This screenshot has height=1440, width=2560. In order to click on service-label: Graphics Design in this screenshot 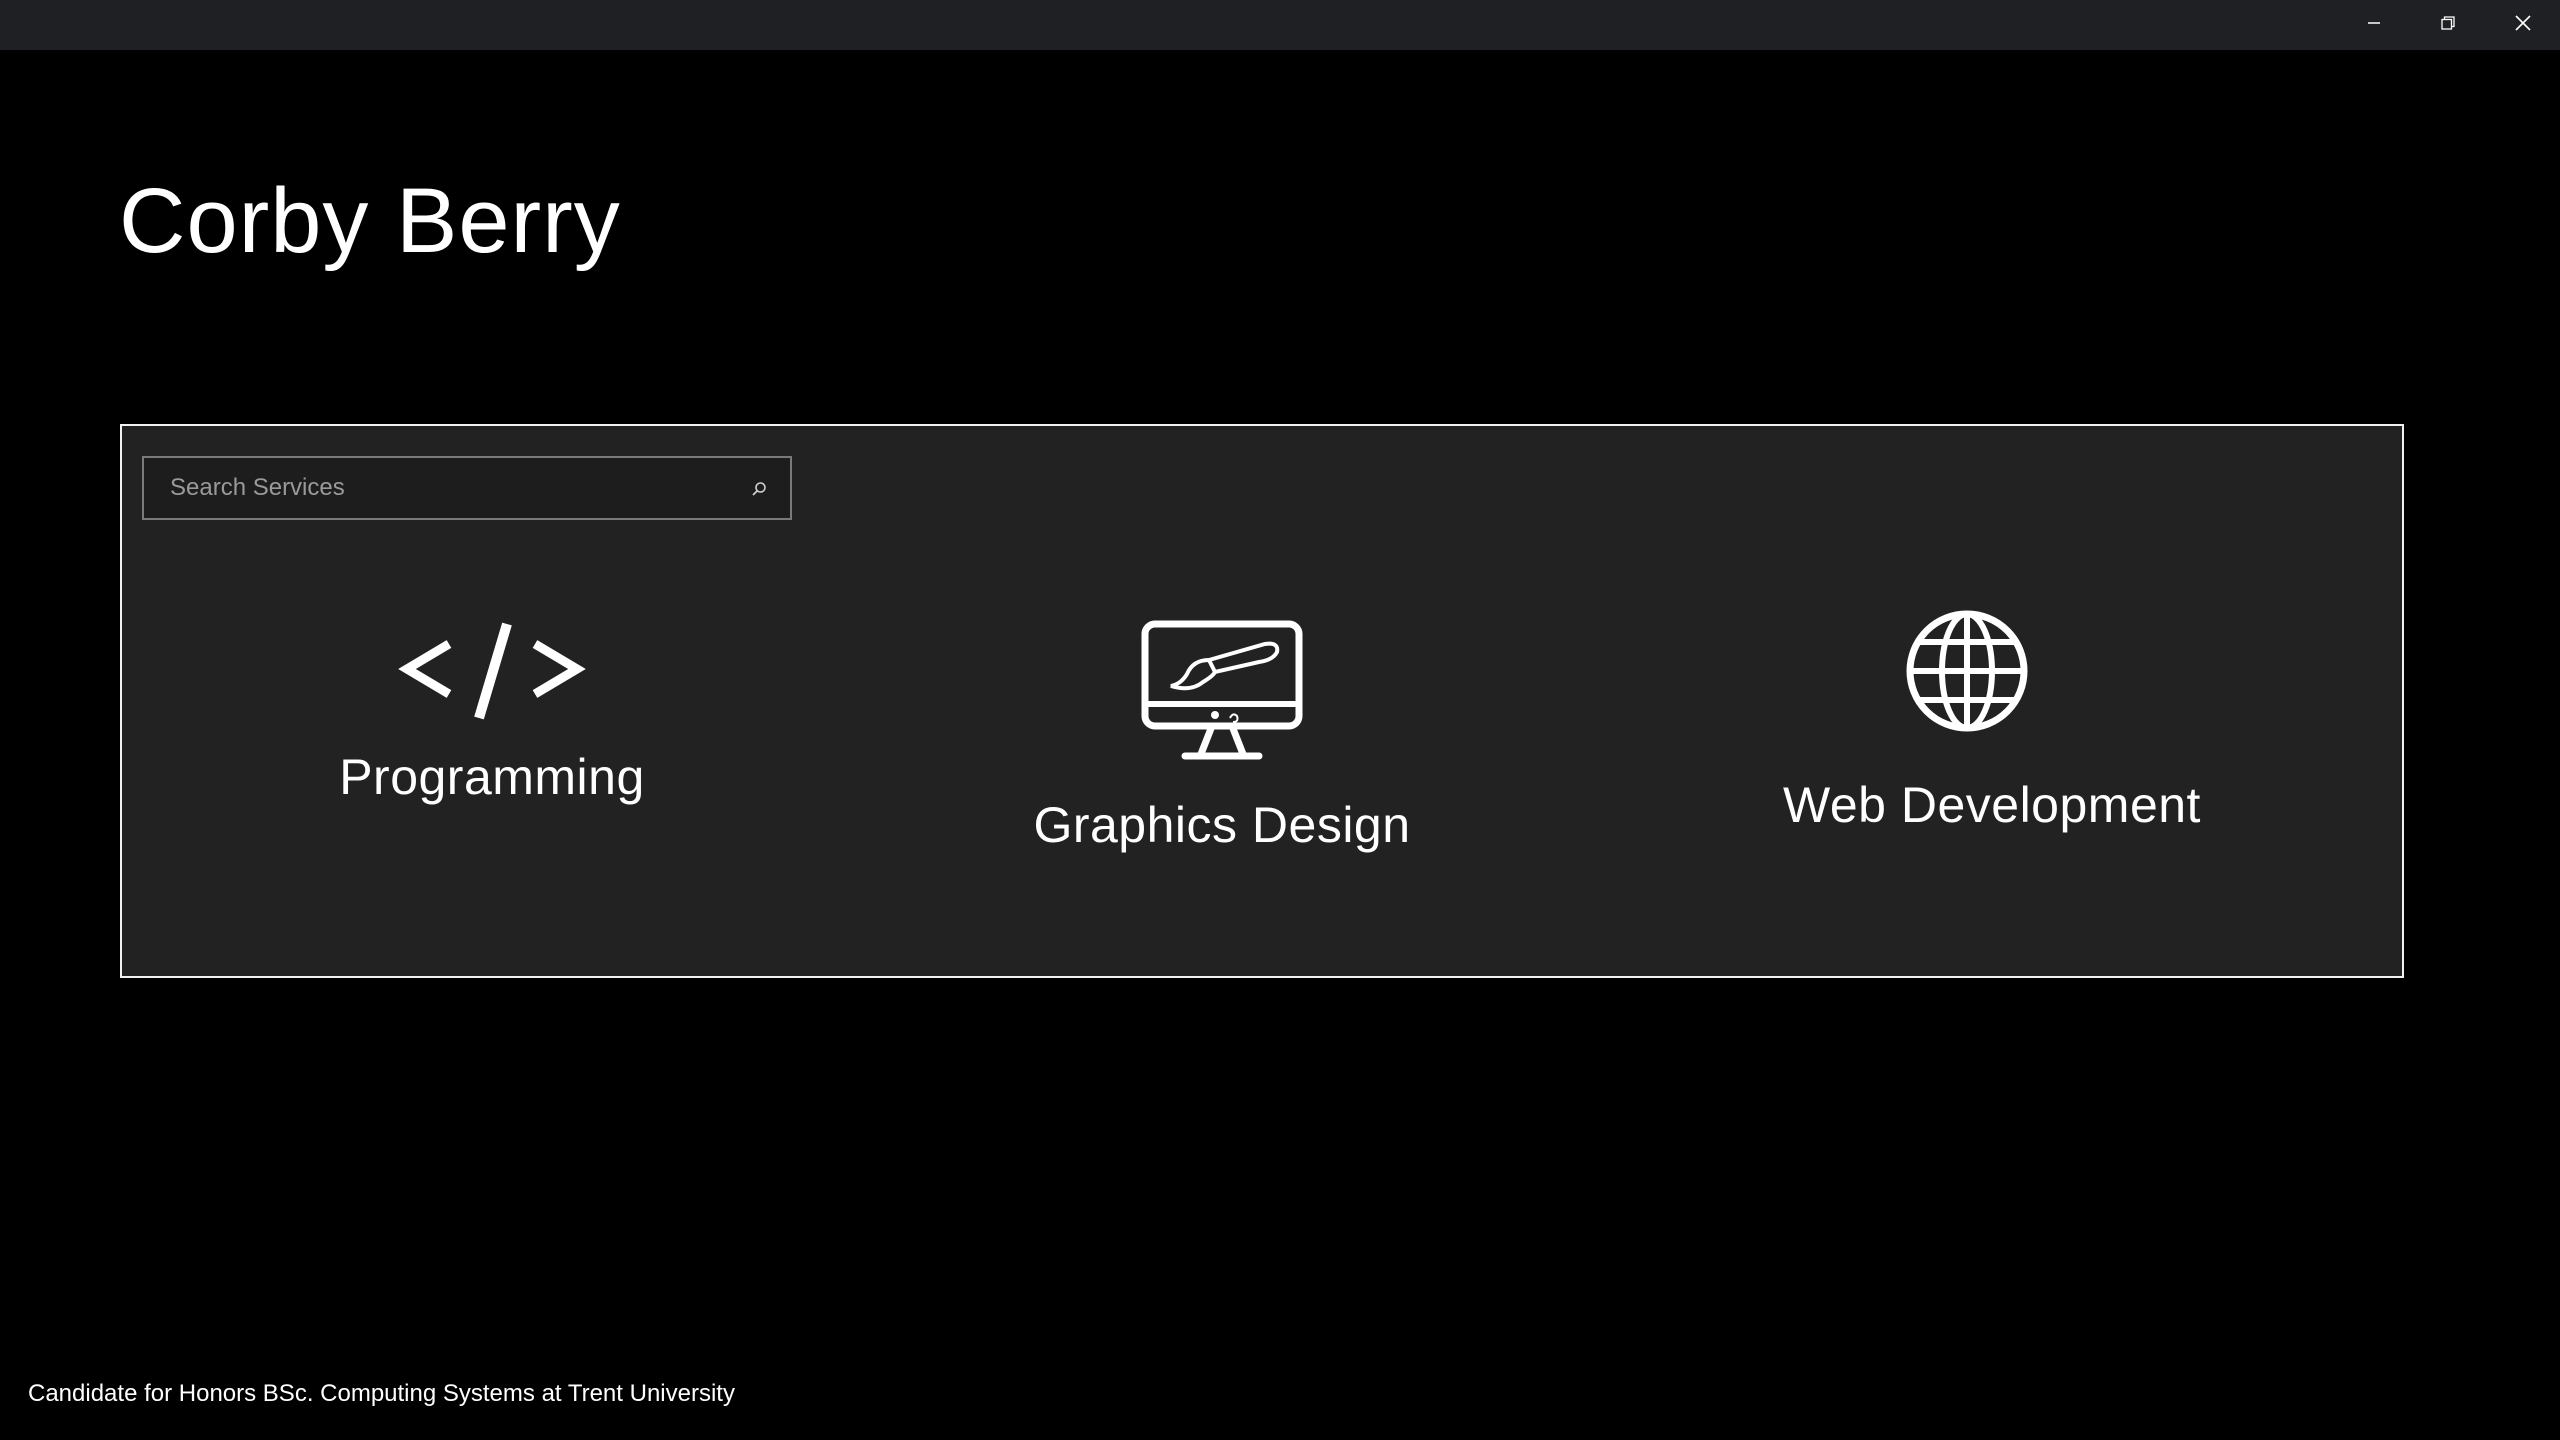, I will do `click(1222, 825)`.